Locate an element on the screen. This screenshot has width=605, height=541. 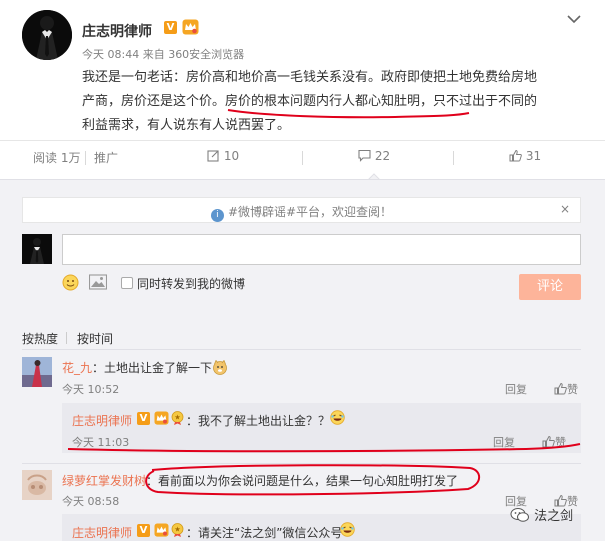
tab-sort-time: 按时间 is located at coordinates (95, 338).